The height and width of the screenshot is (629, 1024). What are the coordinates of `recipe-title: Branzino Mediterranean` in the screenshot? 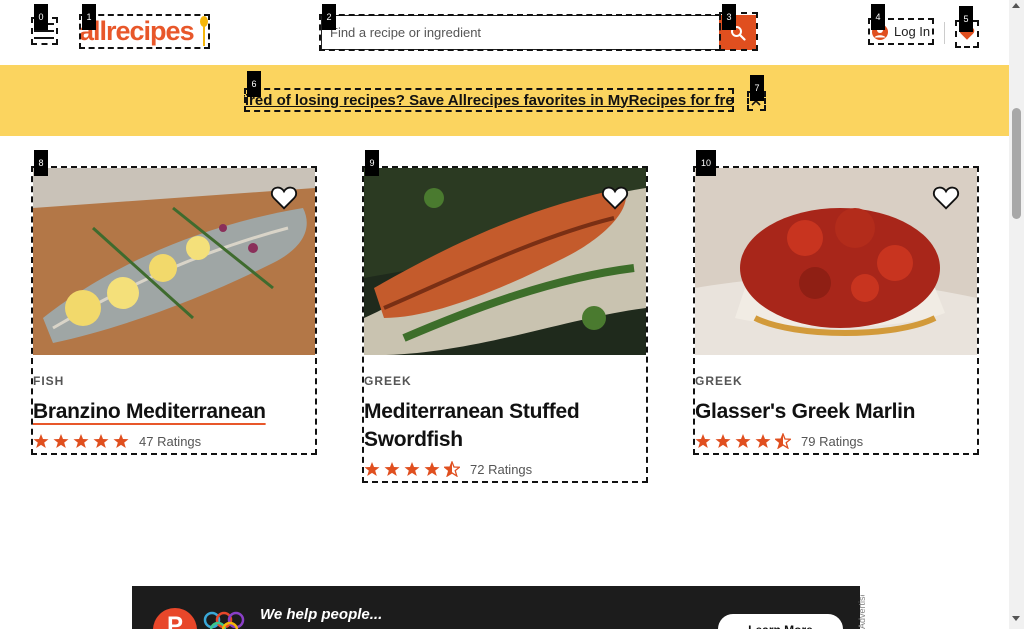 It's located at (174, 412).